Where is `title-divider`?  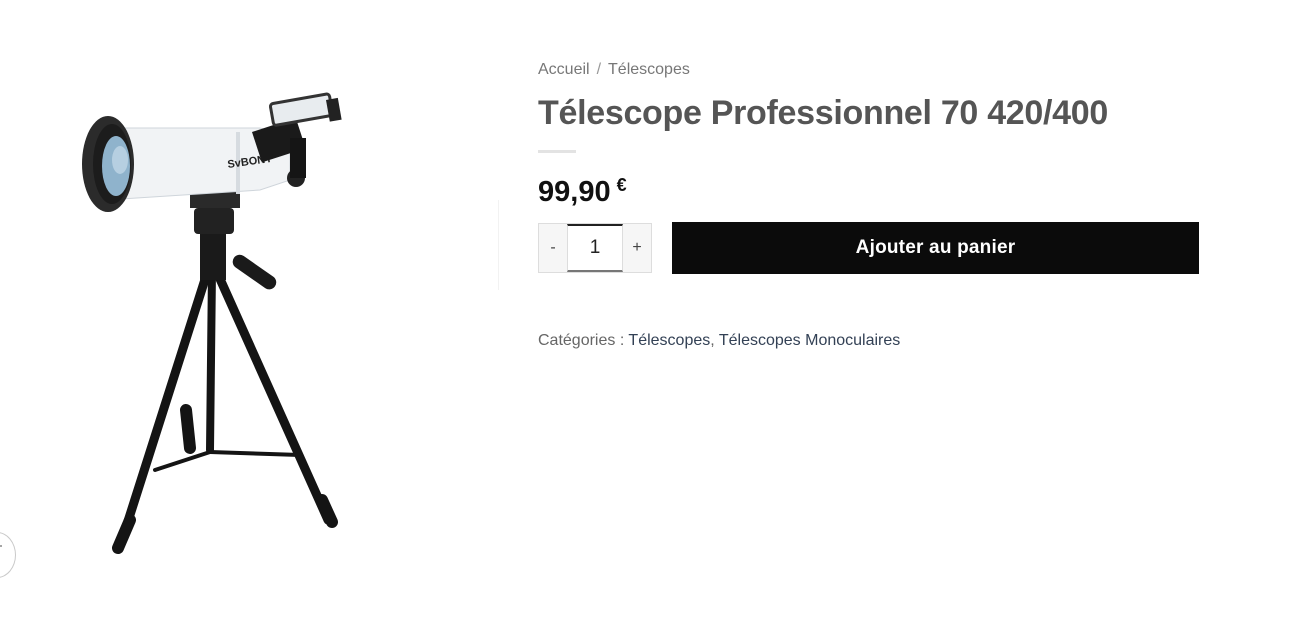
title-divider is located at coordinates (557, 151).